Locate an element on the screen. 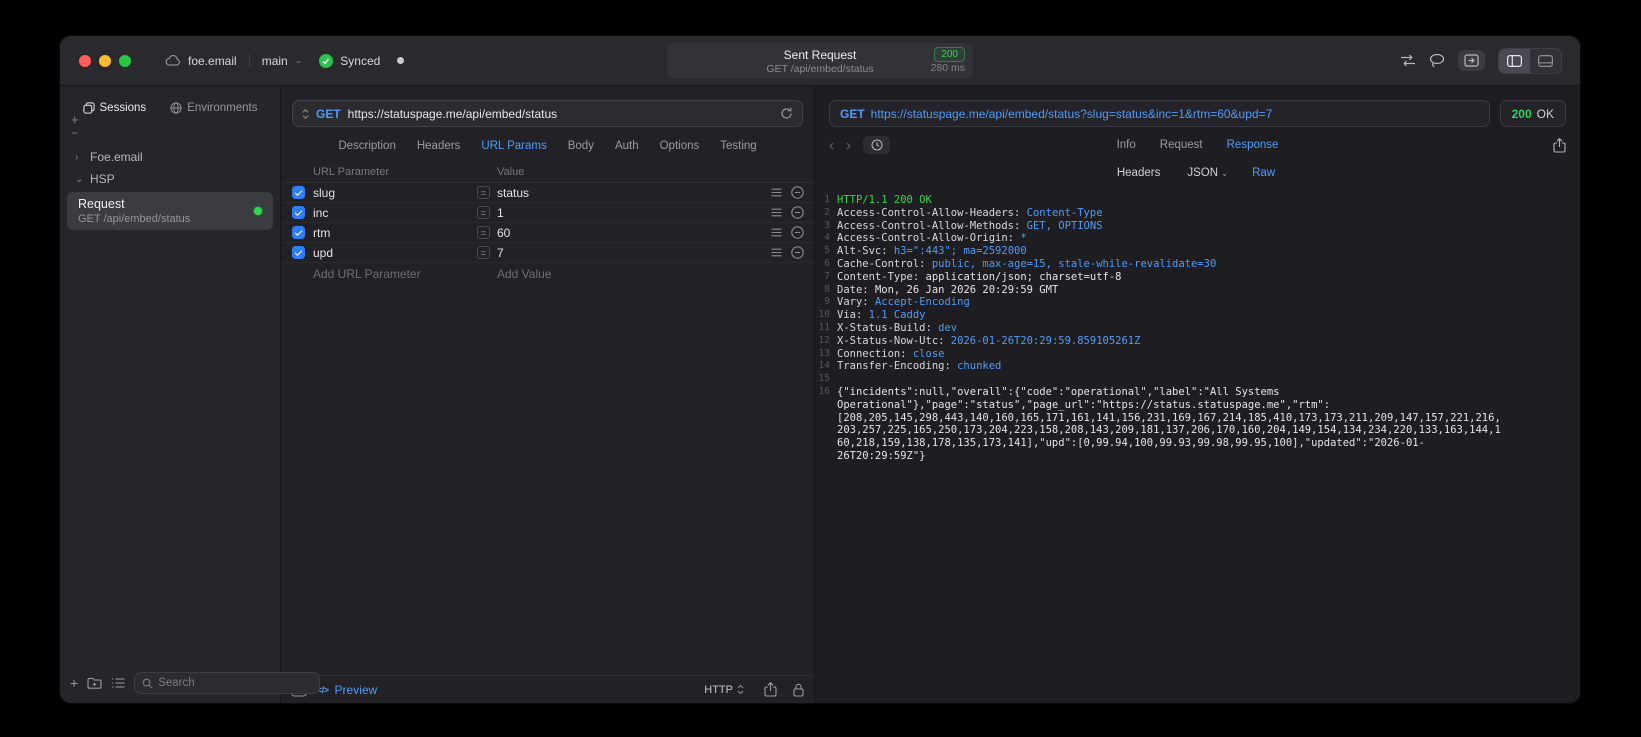  new-request-button: + is located at coordinates (74, 683).